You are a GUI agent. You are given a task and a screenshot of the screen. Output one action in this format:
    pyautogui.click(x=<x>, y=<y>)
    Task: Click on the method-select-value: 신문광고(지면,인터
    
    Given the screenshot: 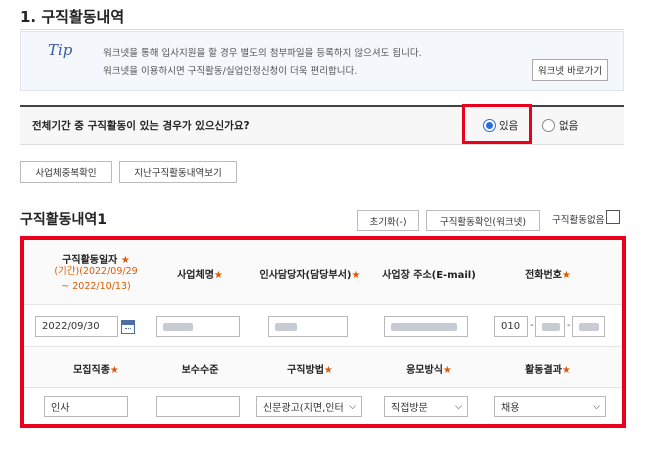 What is the action you would take?
    pyautogui.click(x=303, y=408)
    